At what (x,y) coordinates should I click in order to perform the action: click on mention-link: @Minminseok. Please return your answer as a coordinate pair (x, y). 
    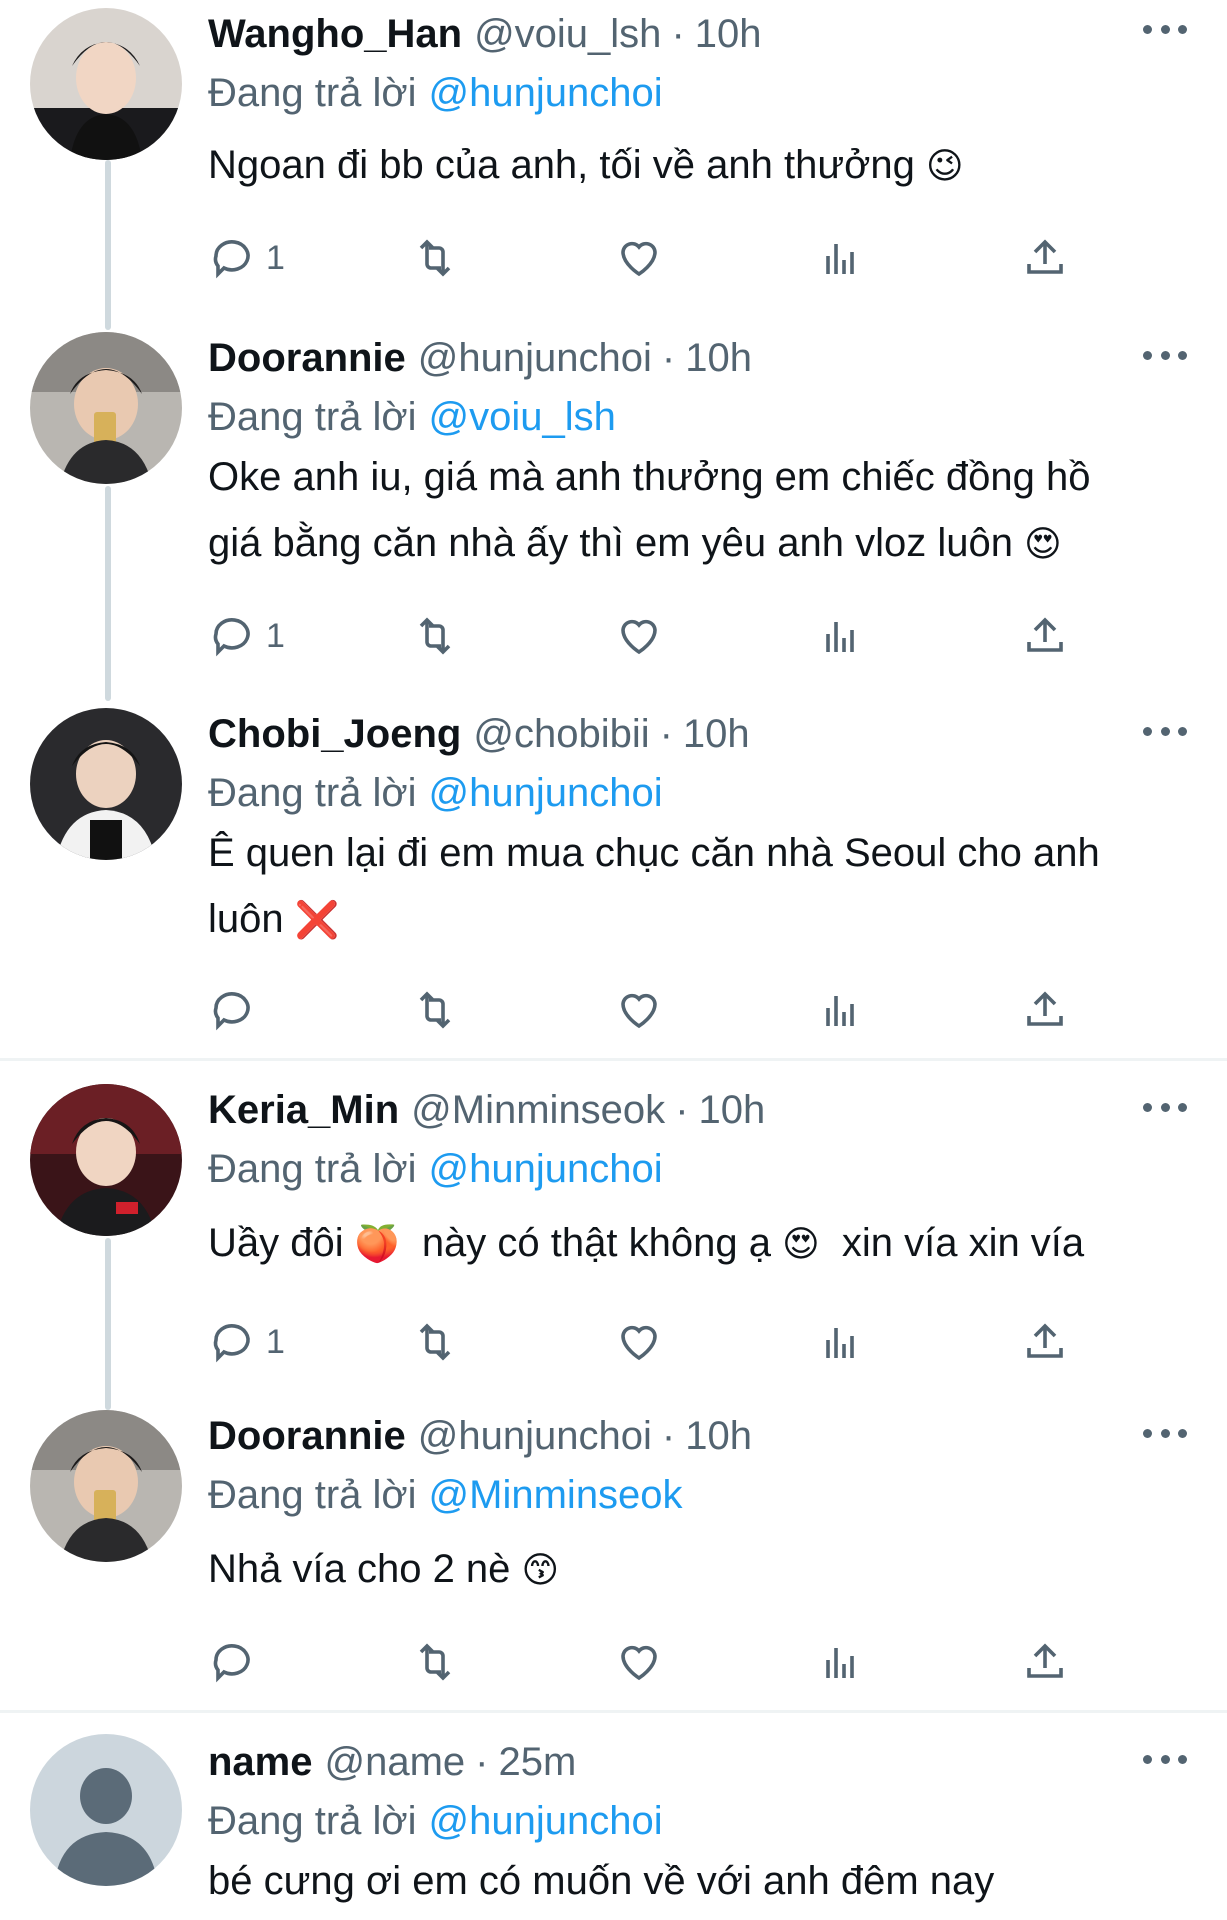
    Looking at the image, I should click on (556, 1495).